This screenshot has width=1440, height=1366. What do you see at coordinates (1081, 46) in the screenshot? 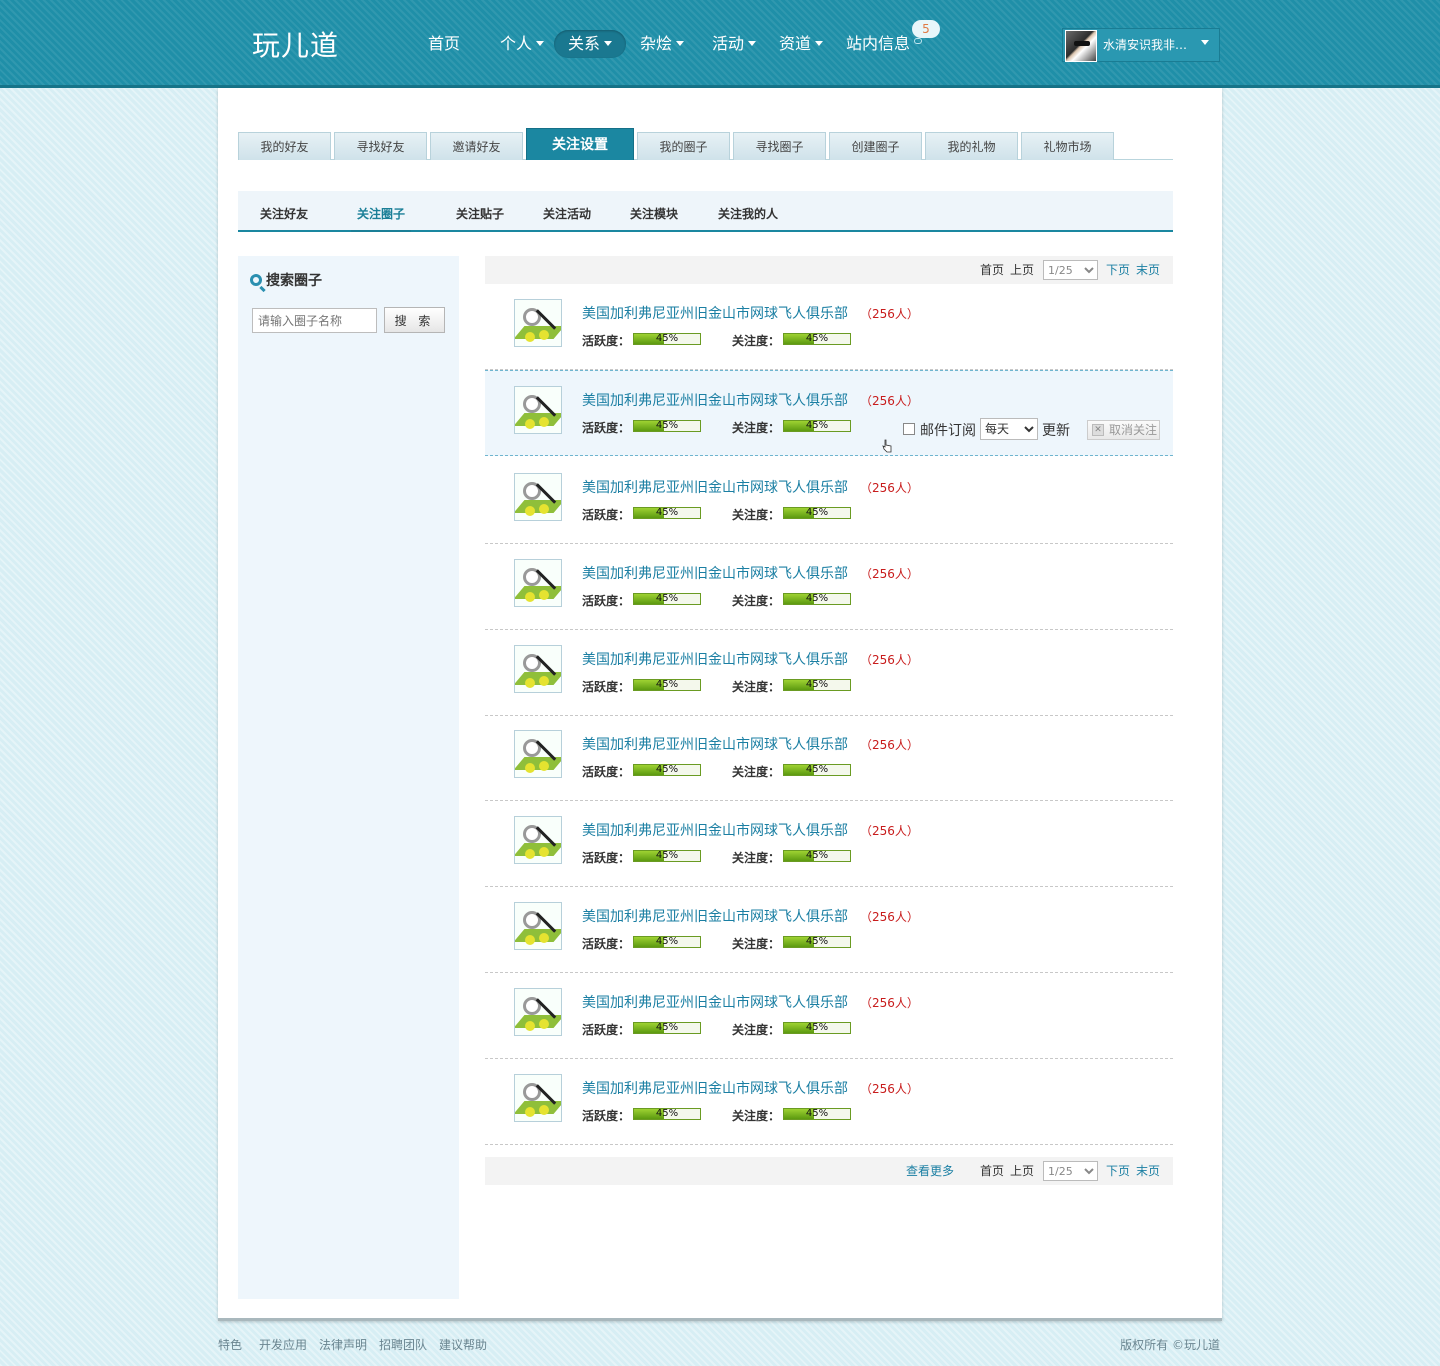
I see `avatar` at bounding box center [1081, 46].